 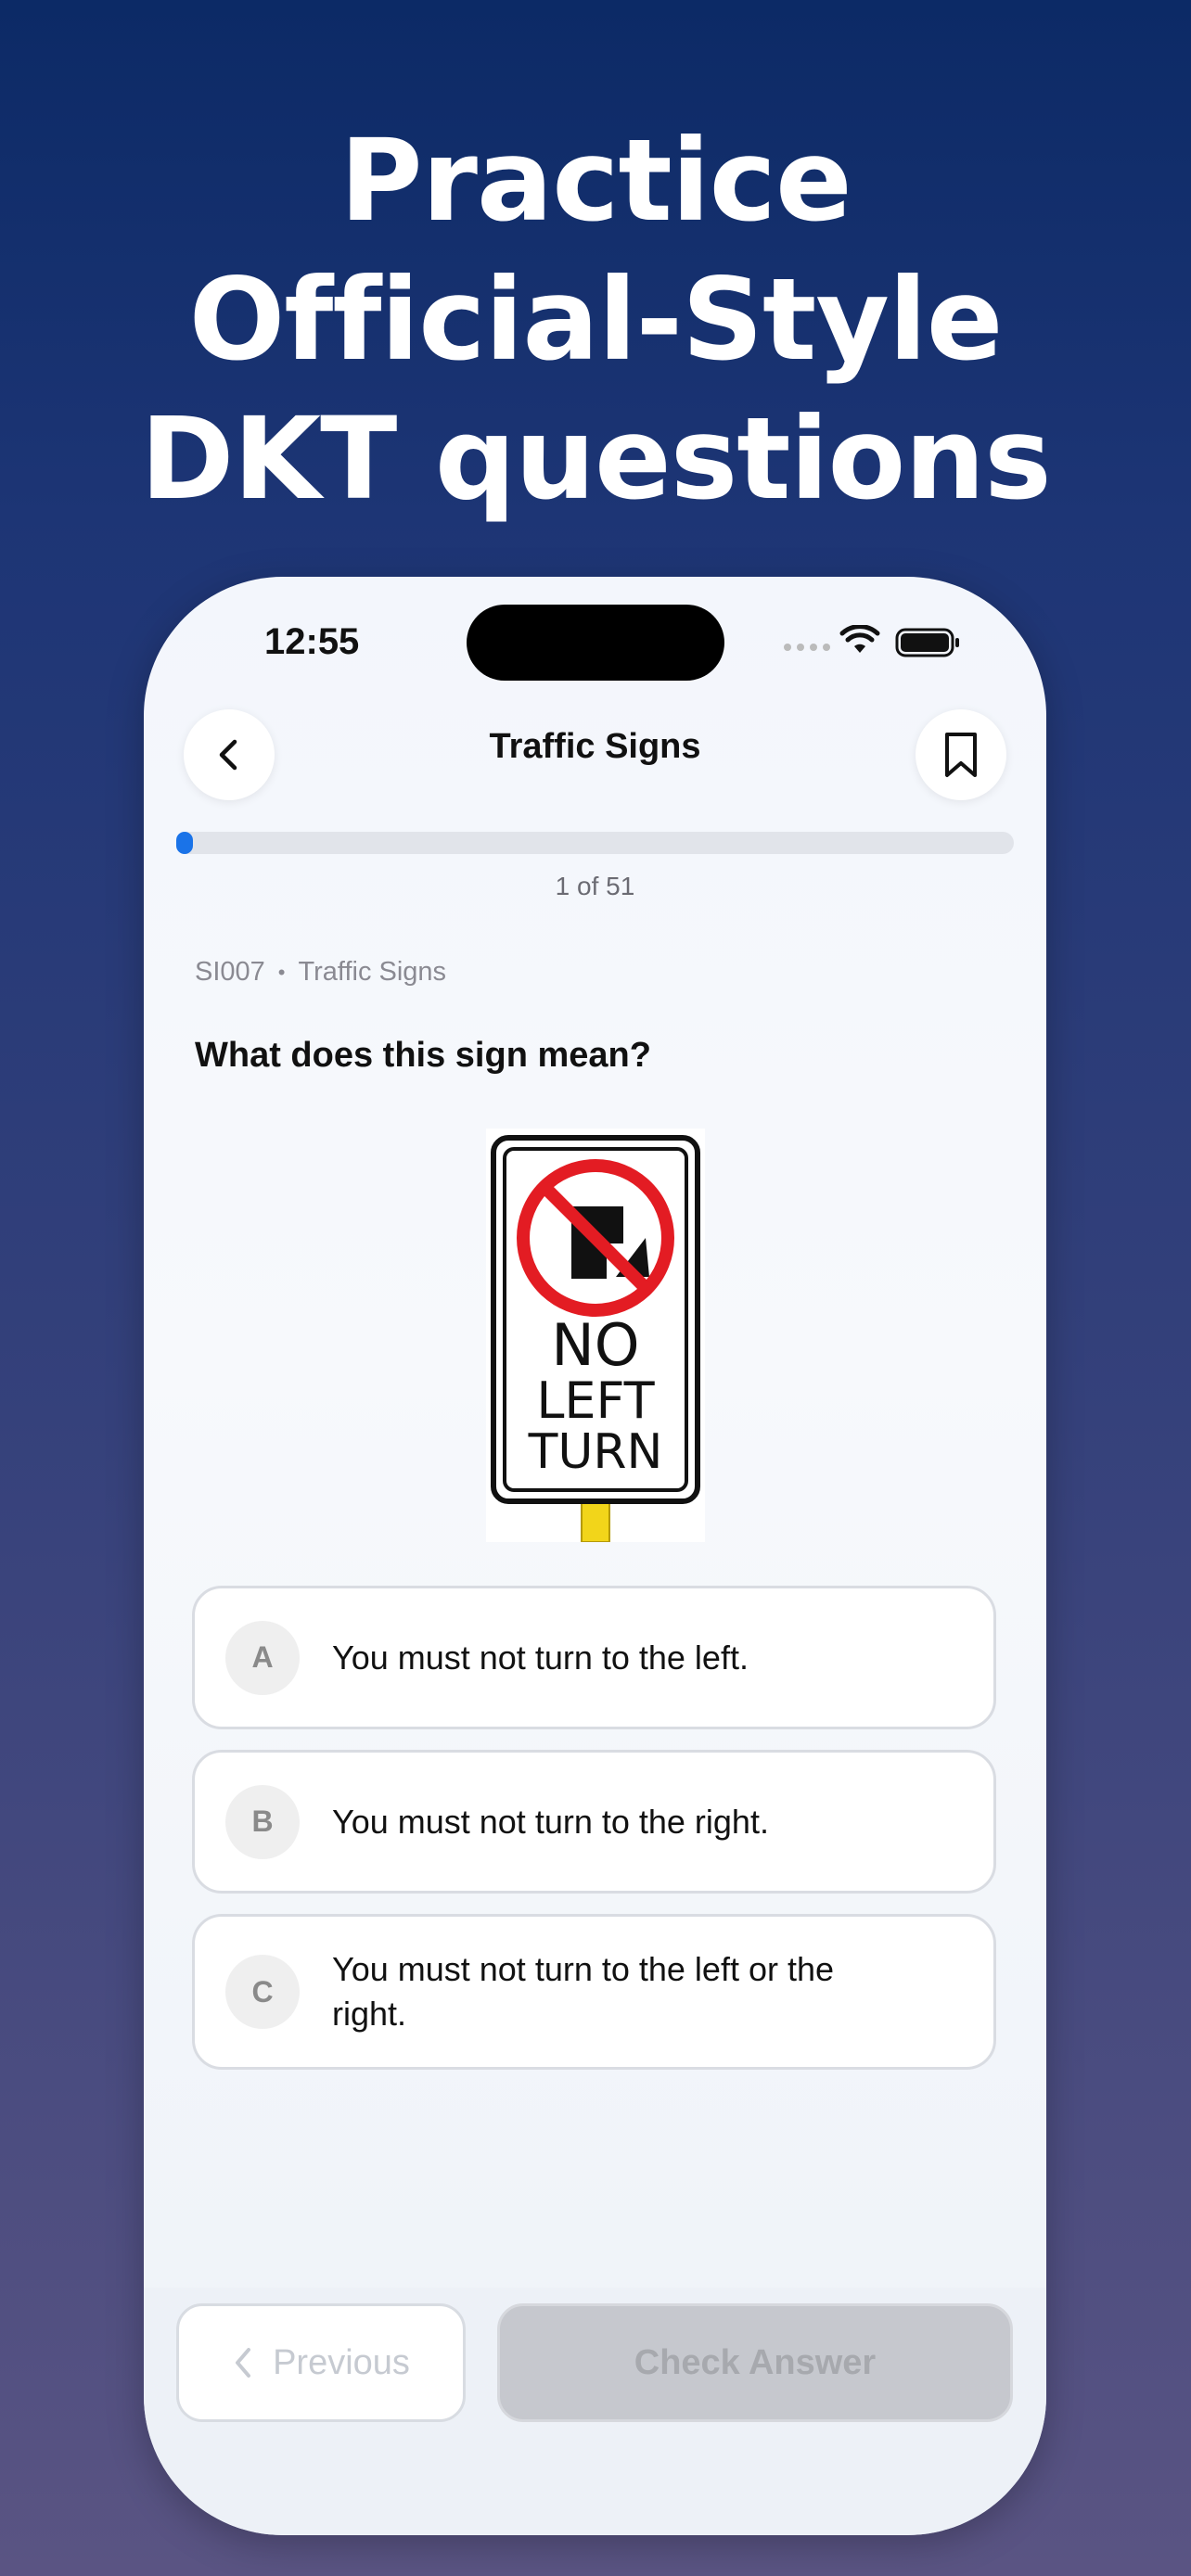 I want to click on option-text: You must not turn to the right., so click(x=550, y=1821).